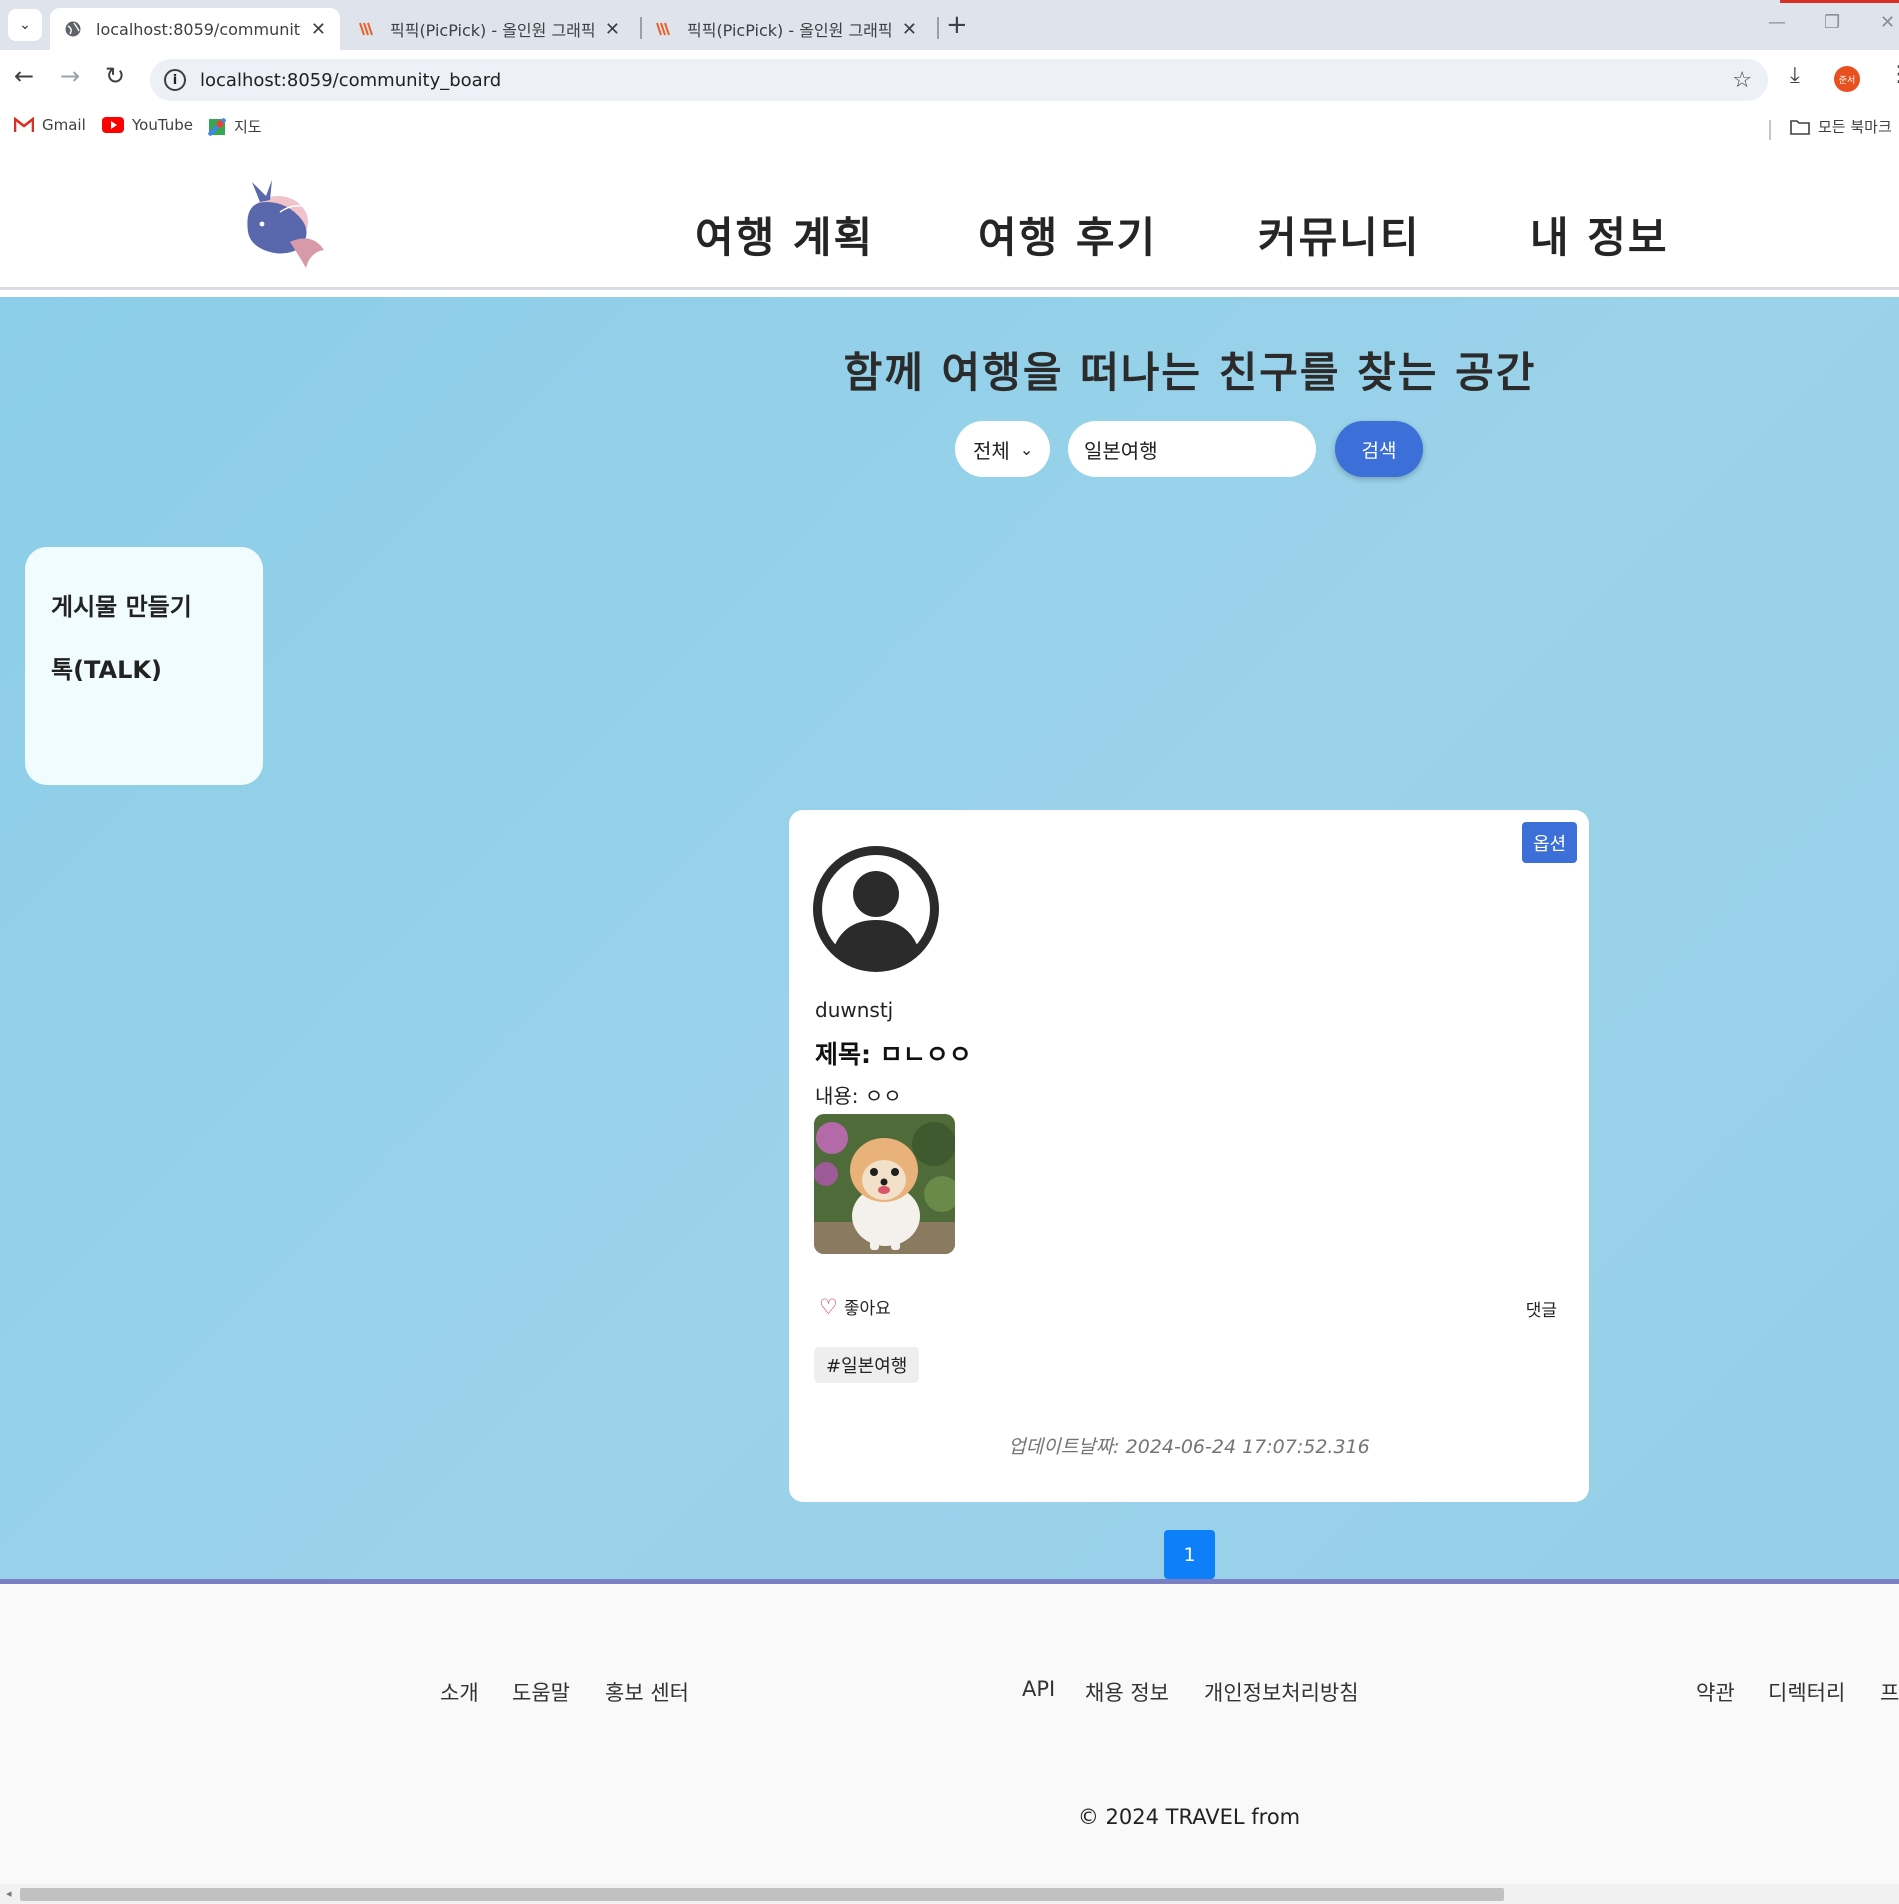  I want to click on footer-link-privacy: 개인정보처리방침, so click(1281, 1692).